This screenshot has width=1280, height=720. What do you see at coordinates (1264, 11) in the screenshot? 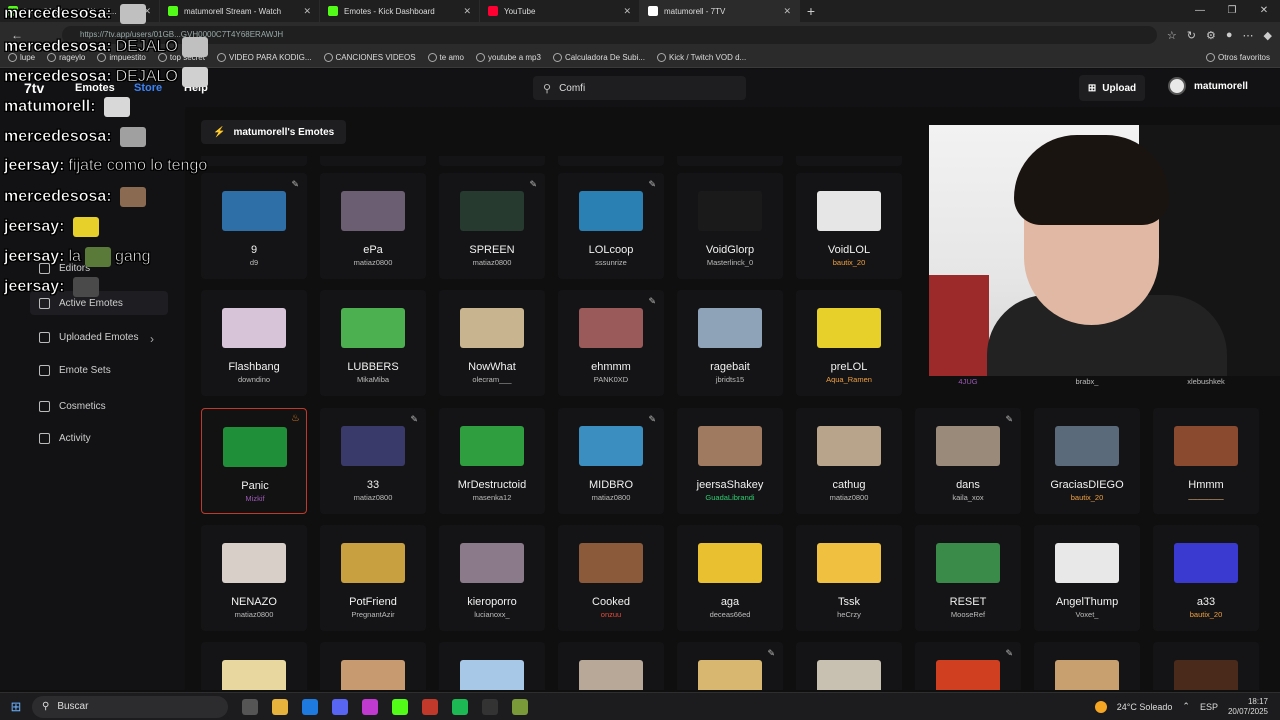
I see `close-window-button: ✕` at bounding box center [1264, 11].